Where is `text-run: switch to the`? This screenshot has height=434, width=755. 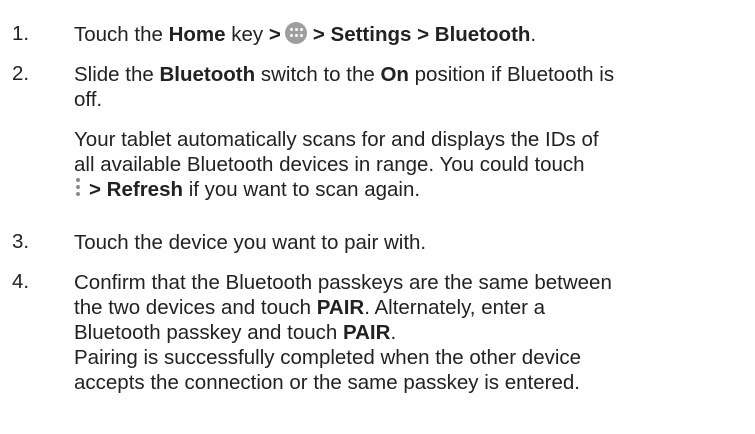 text-run: switch to the is located at coordinates (318, 74).